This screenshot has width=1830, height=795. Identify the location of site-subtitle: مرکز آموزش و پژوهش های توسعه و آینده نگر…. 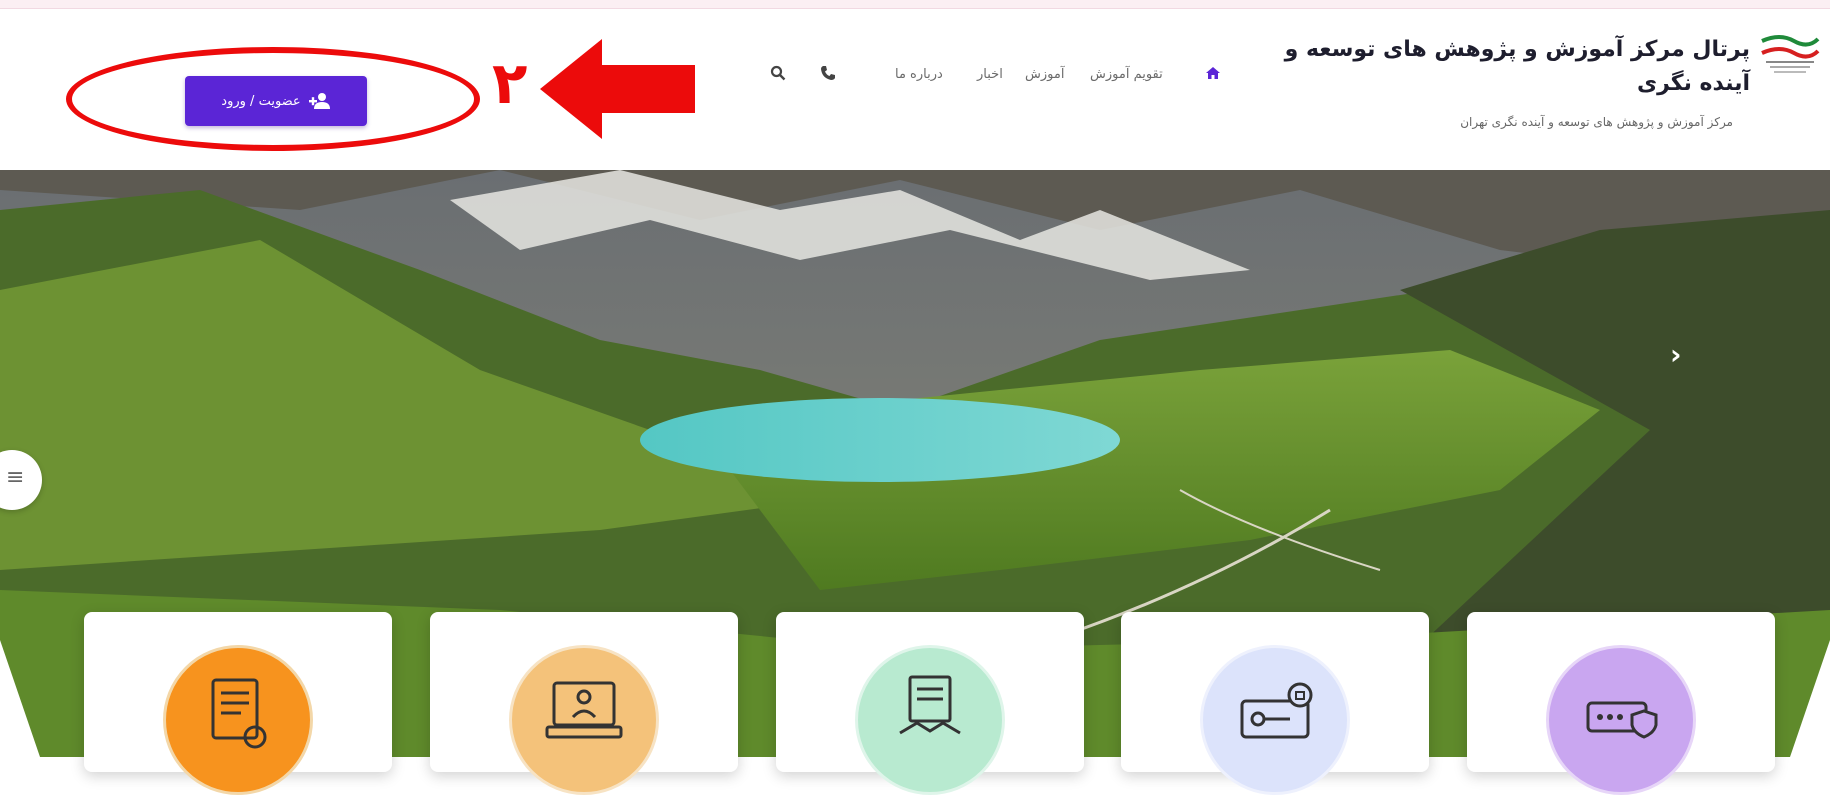
(1596, 122).